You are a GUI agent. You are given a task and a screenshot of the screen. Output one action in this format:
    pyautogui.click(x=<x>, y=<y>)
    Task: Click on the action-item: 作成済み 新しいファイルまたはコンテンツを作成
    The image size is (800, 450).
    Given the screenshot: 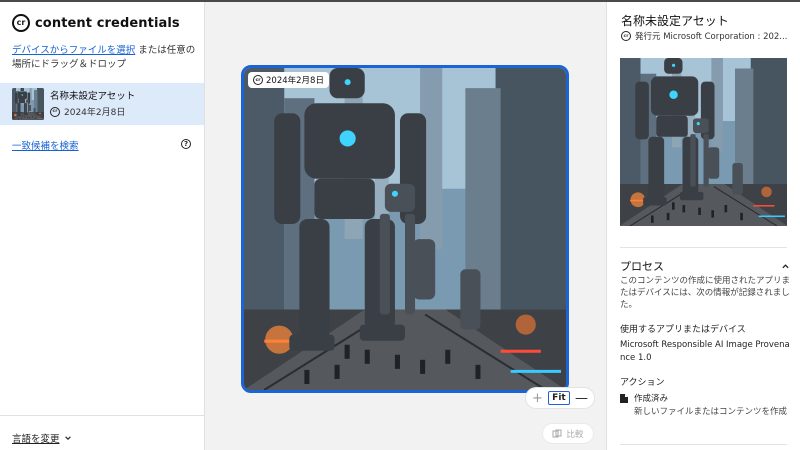 What is the action you would take?
    pyautogui.click(x=707, y=405)
    